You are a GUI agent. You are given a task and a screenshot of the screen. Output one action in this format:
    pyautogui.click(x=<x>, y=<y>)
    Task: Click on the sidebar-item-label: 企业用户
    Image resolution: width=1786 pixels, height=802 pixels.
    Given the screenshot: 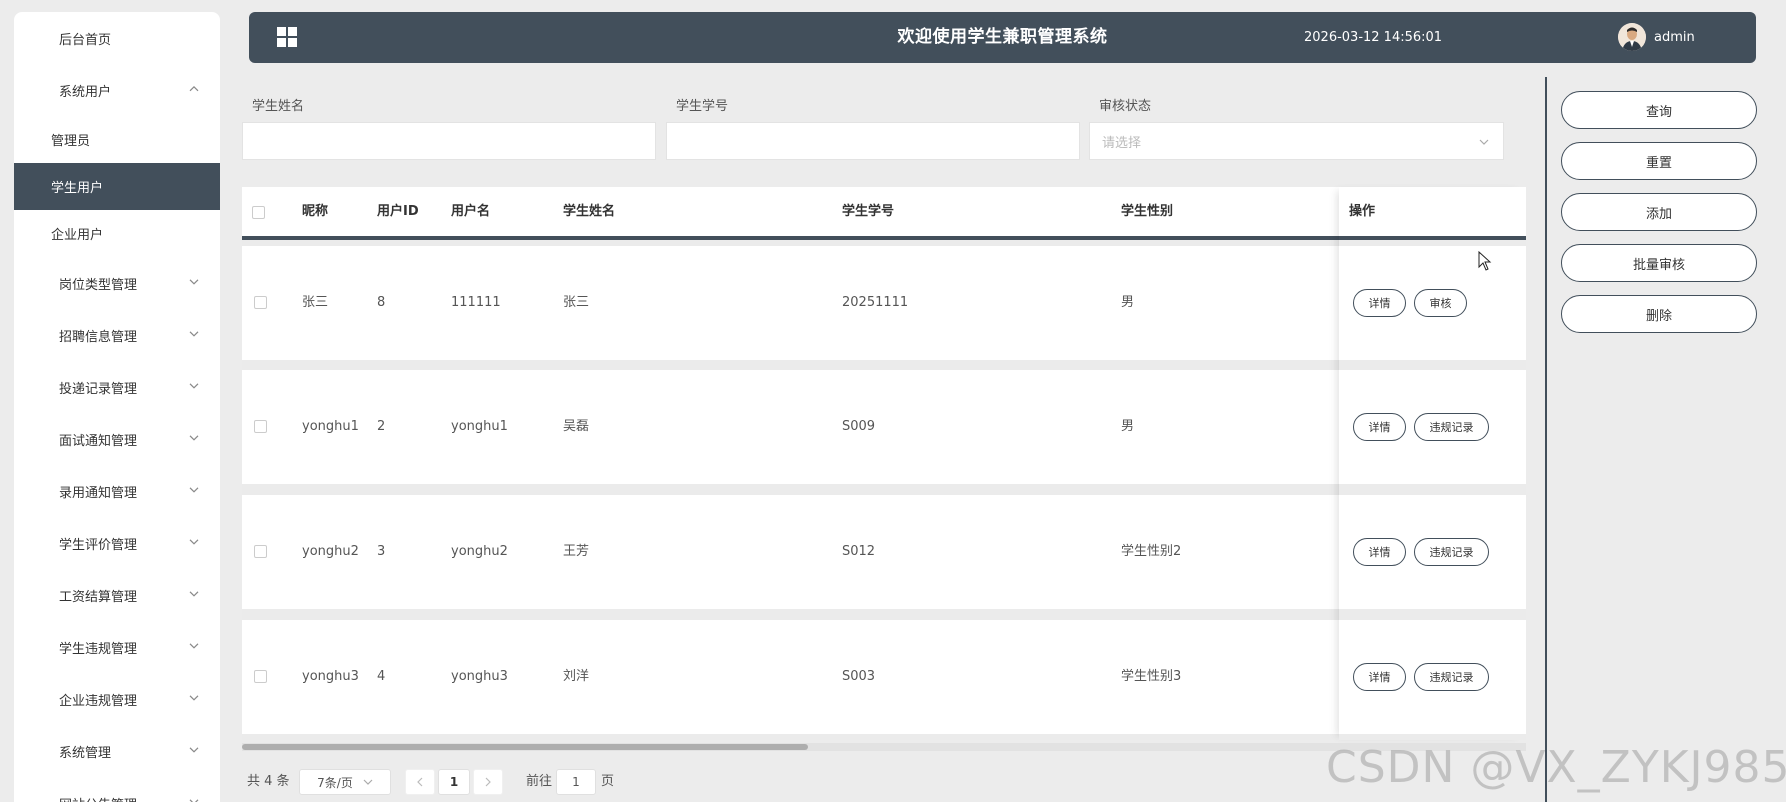 What is the action you would take?
    pyautogui.click(x=77, y=235)
    